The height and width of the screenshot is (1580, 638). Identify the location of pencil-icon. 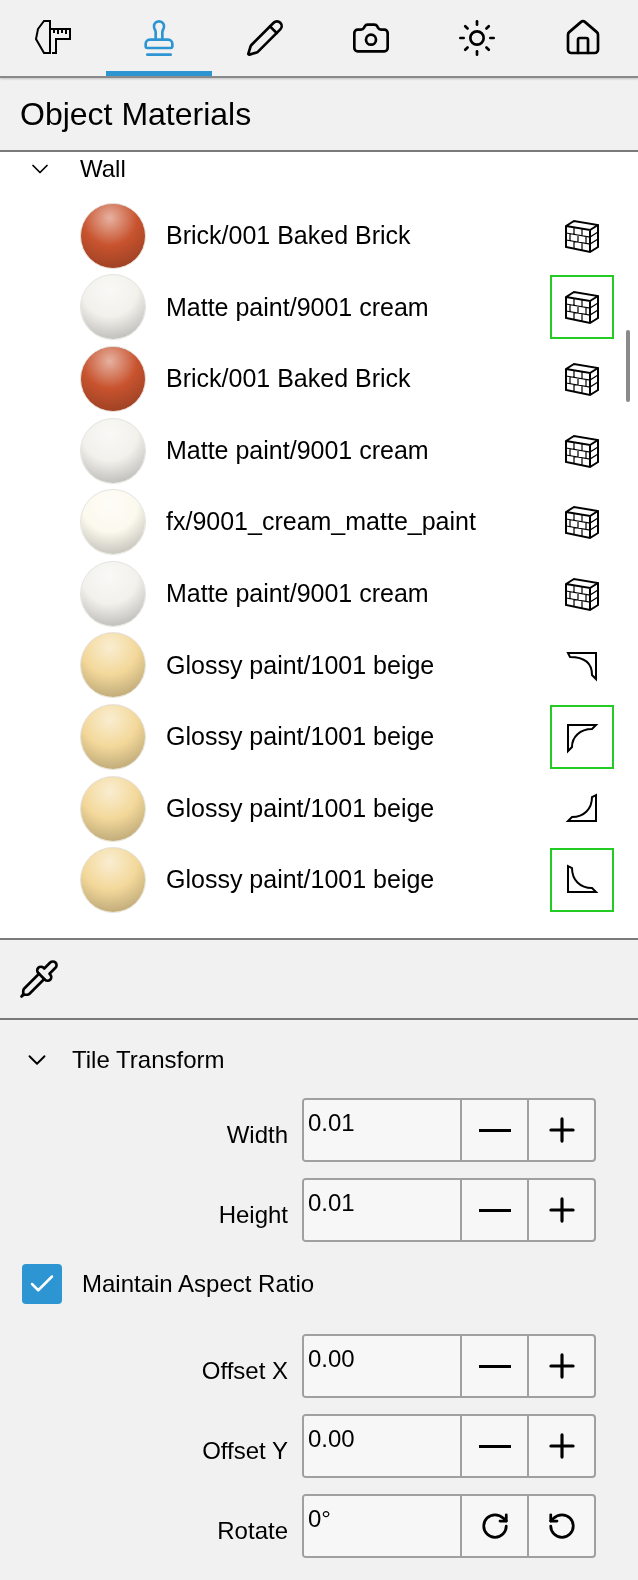
(265, 38).